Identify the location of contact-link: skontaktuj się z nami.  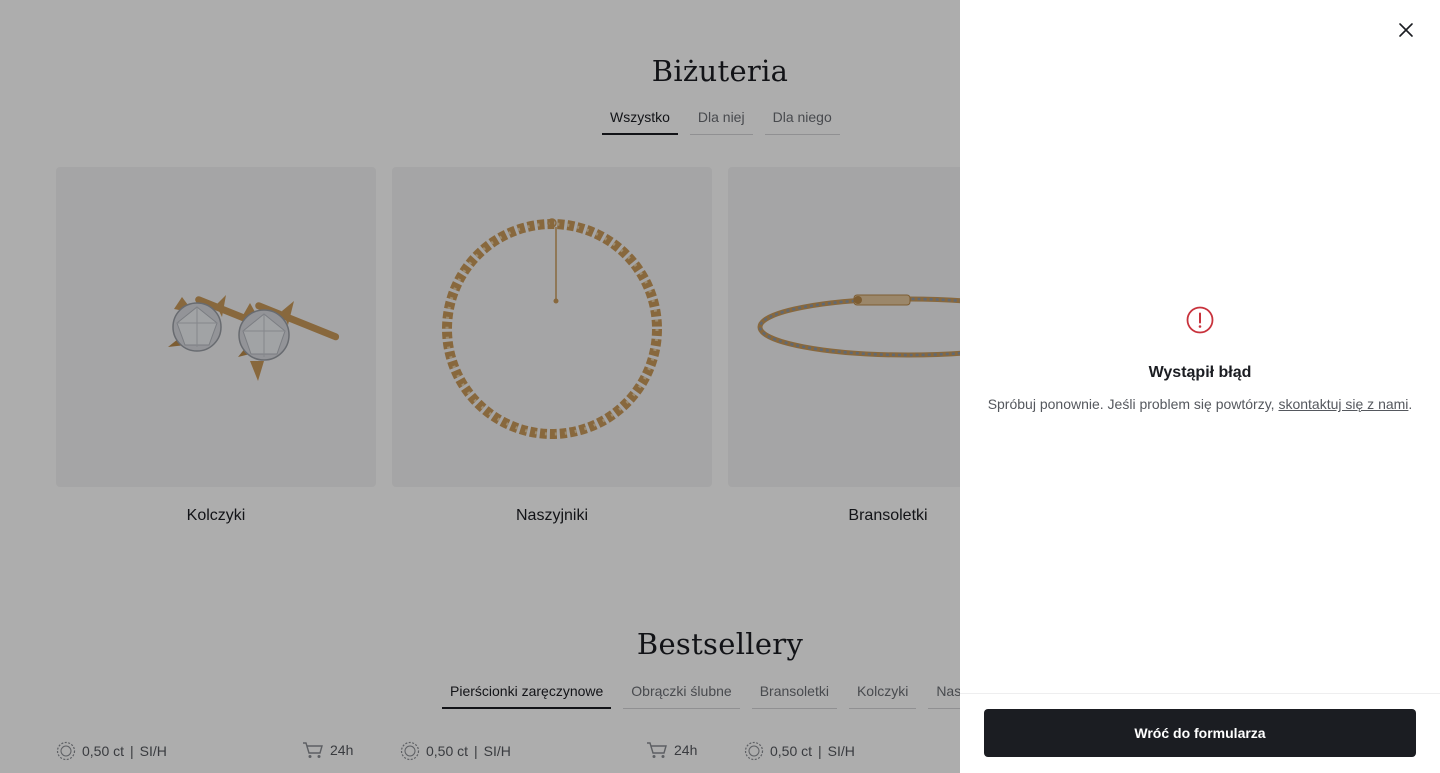
(1343, 404).